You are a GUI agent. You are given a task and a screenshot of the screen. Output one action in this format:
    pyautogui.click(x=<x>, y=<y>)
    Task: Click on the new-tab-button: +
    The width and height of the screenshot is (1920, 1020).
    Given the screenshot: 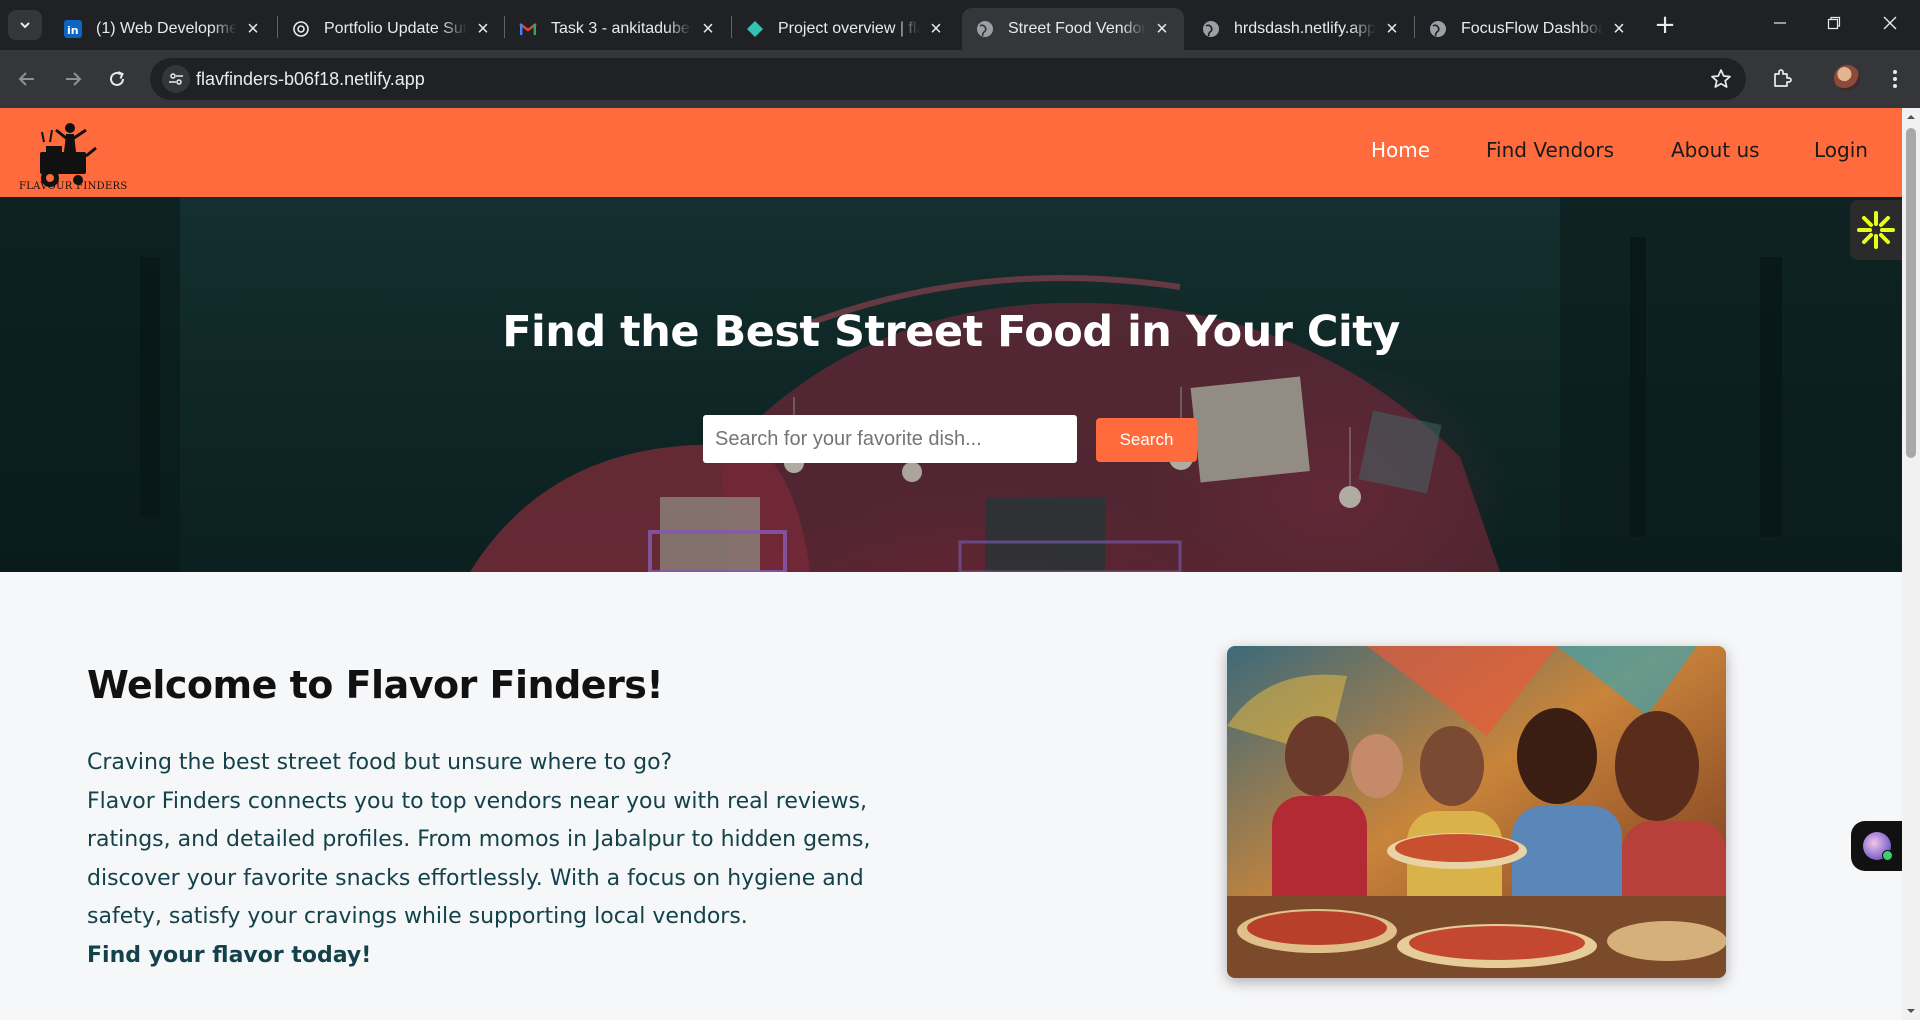 What is the action you would take?
    pyautogui.click(x=1665, y=25)
    